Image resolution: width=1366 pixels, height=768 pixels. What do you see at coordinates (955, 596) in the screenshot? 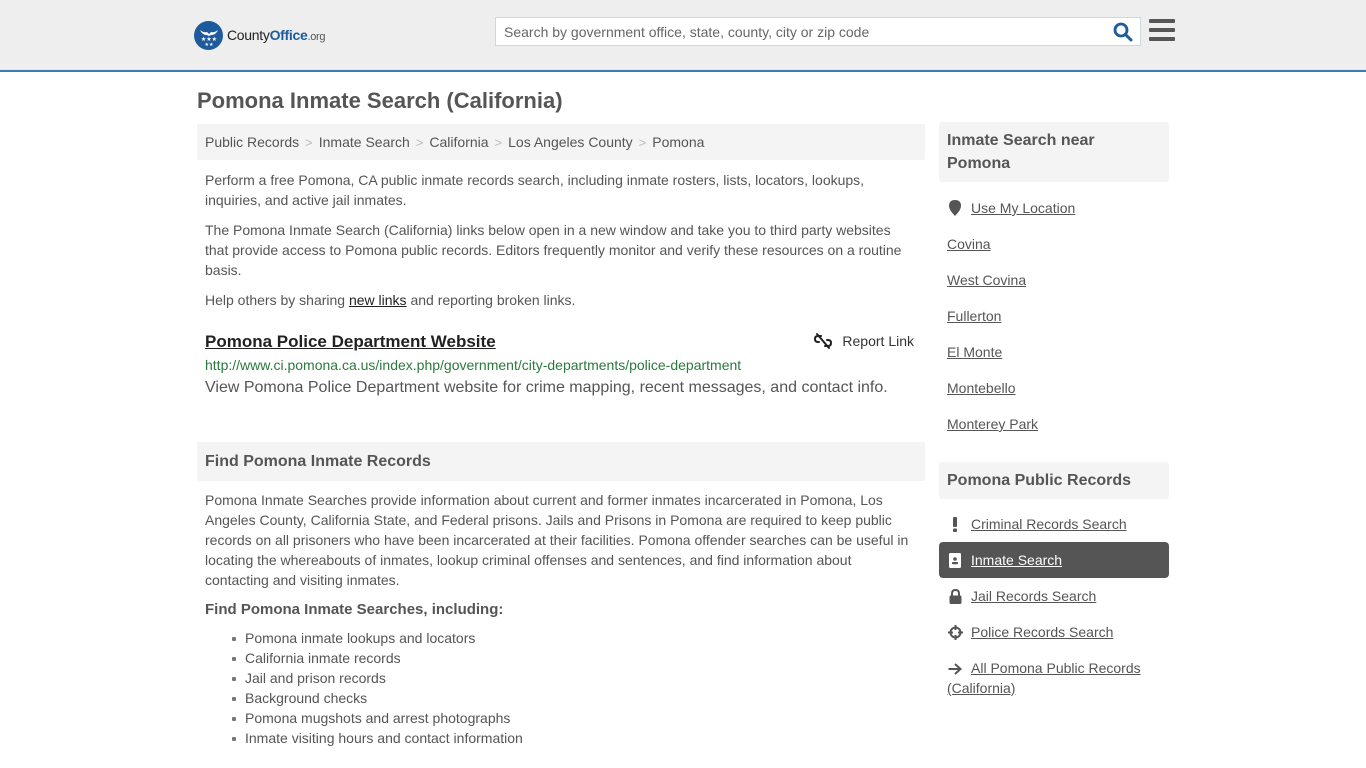
I see `lock-icon` at bounding box center [955, 596].